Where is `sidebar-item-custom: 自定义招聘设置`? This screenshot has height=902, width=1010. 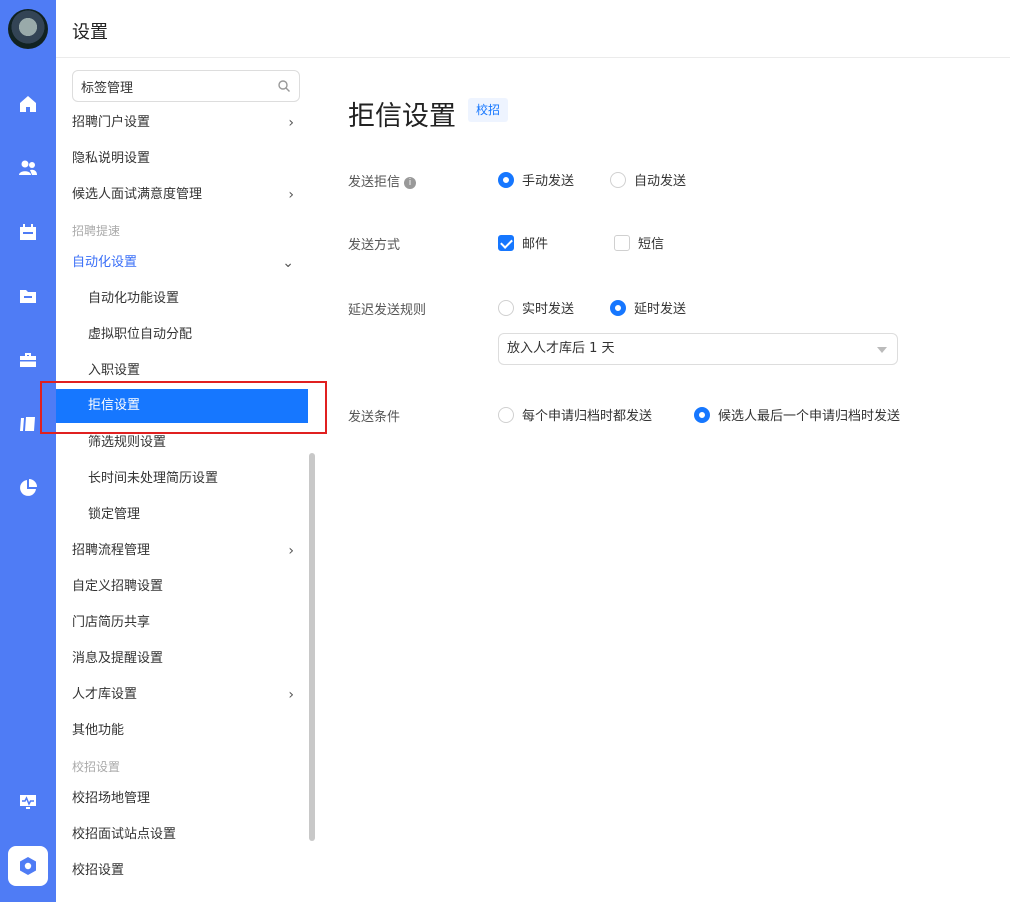
sidebar-item-custom: 自定义招聘设置 is located at coordinates (186, 587).